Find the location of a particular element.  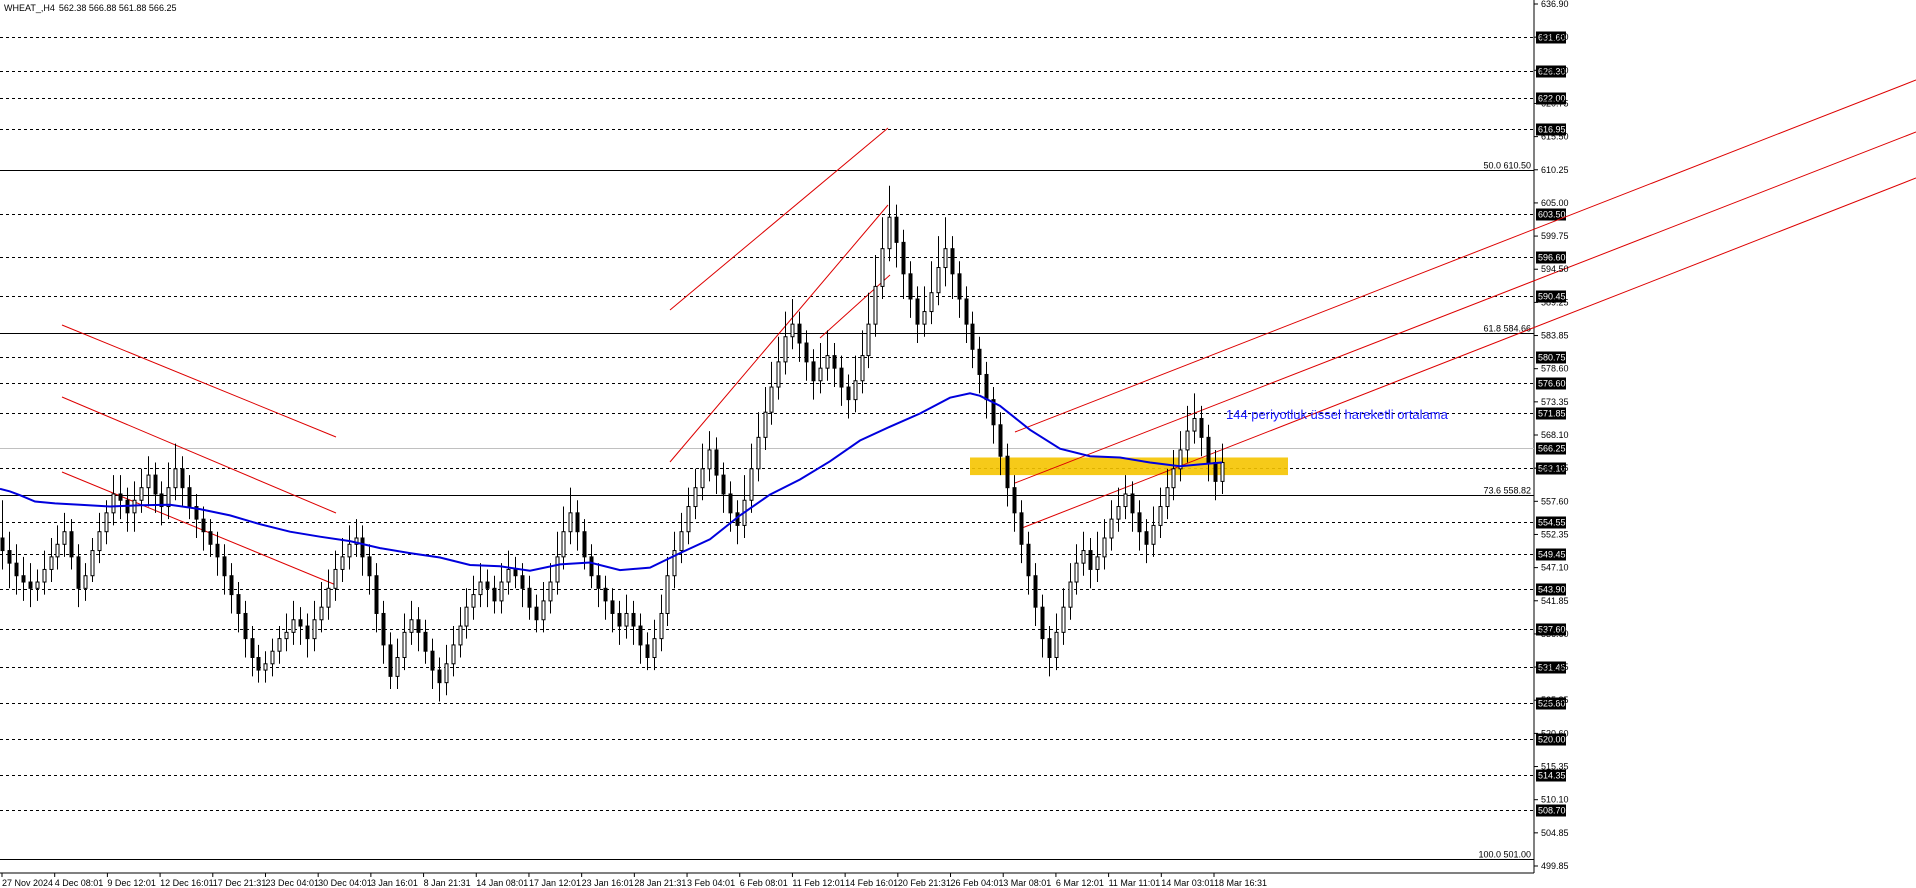

time-tick-label: 14 Jan 08:01 is located at coordinates (502, 883).